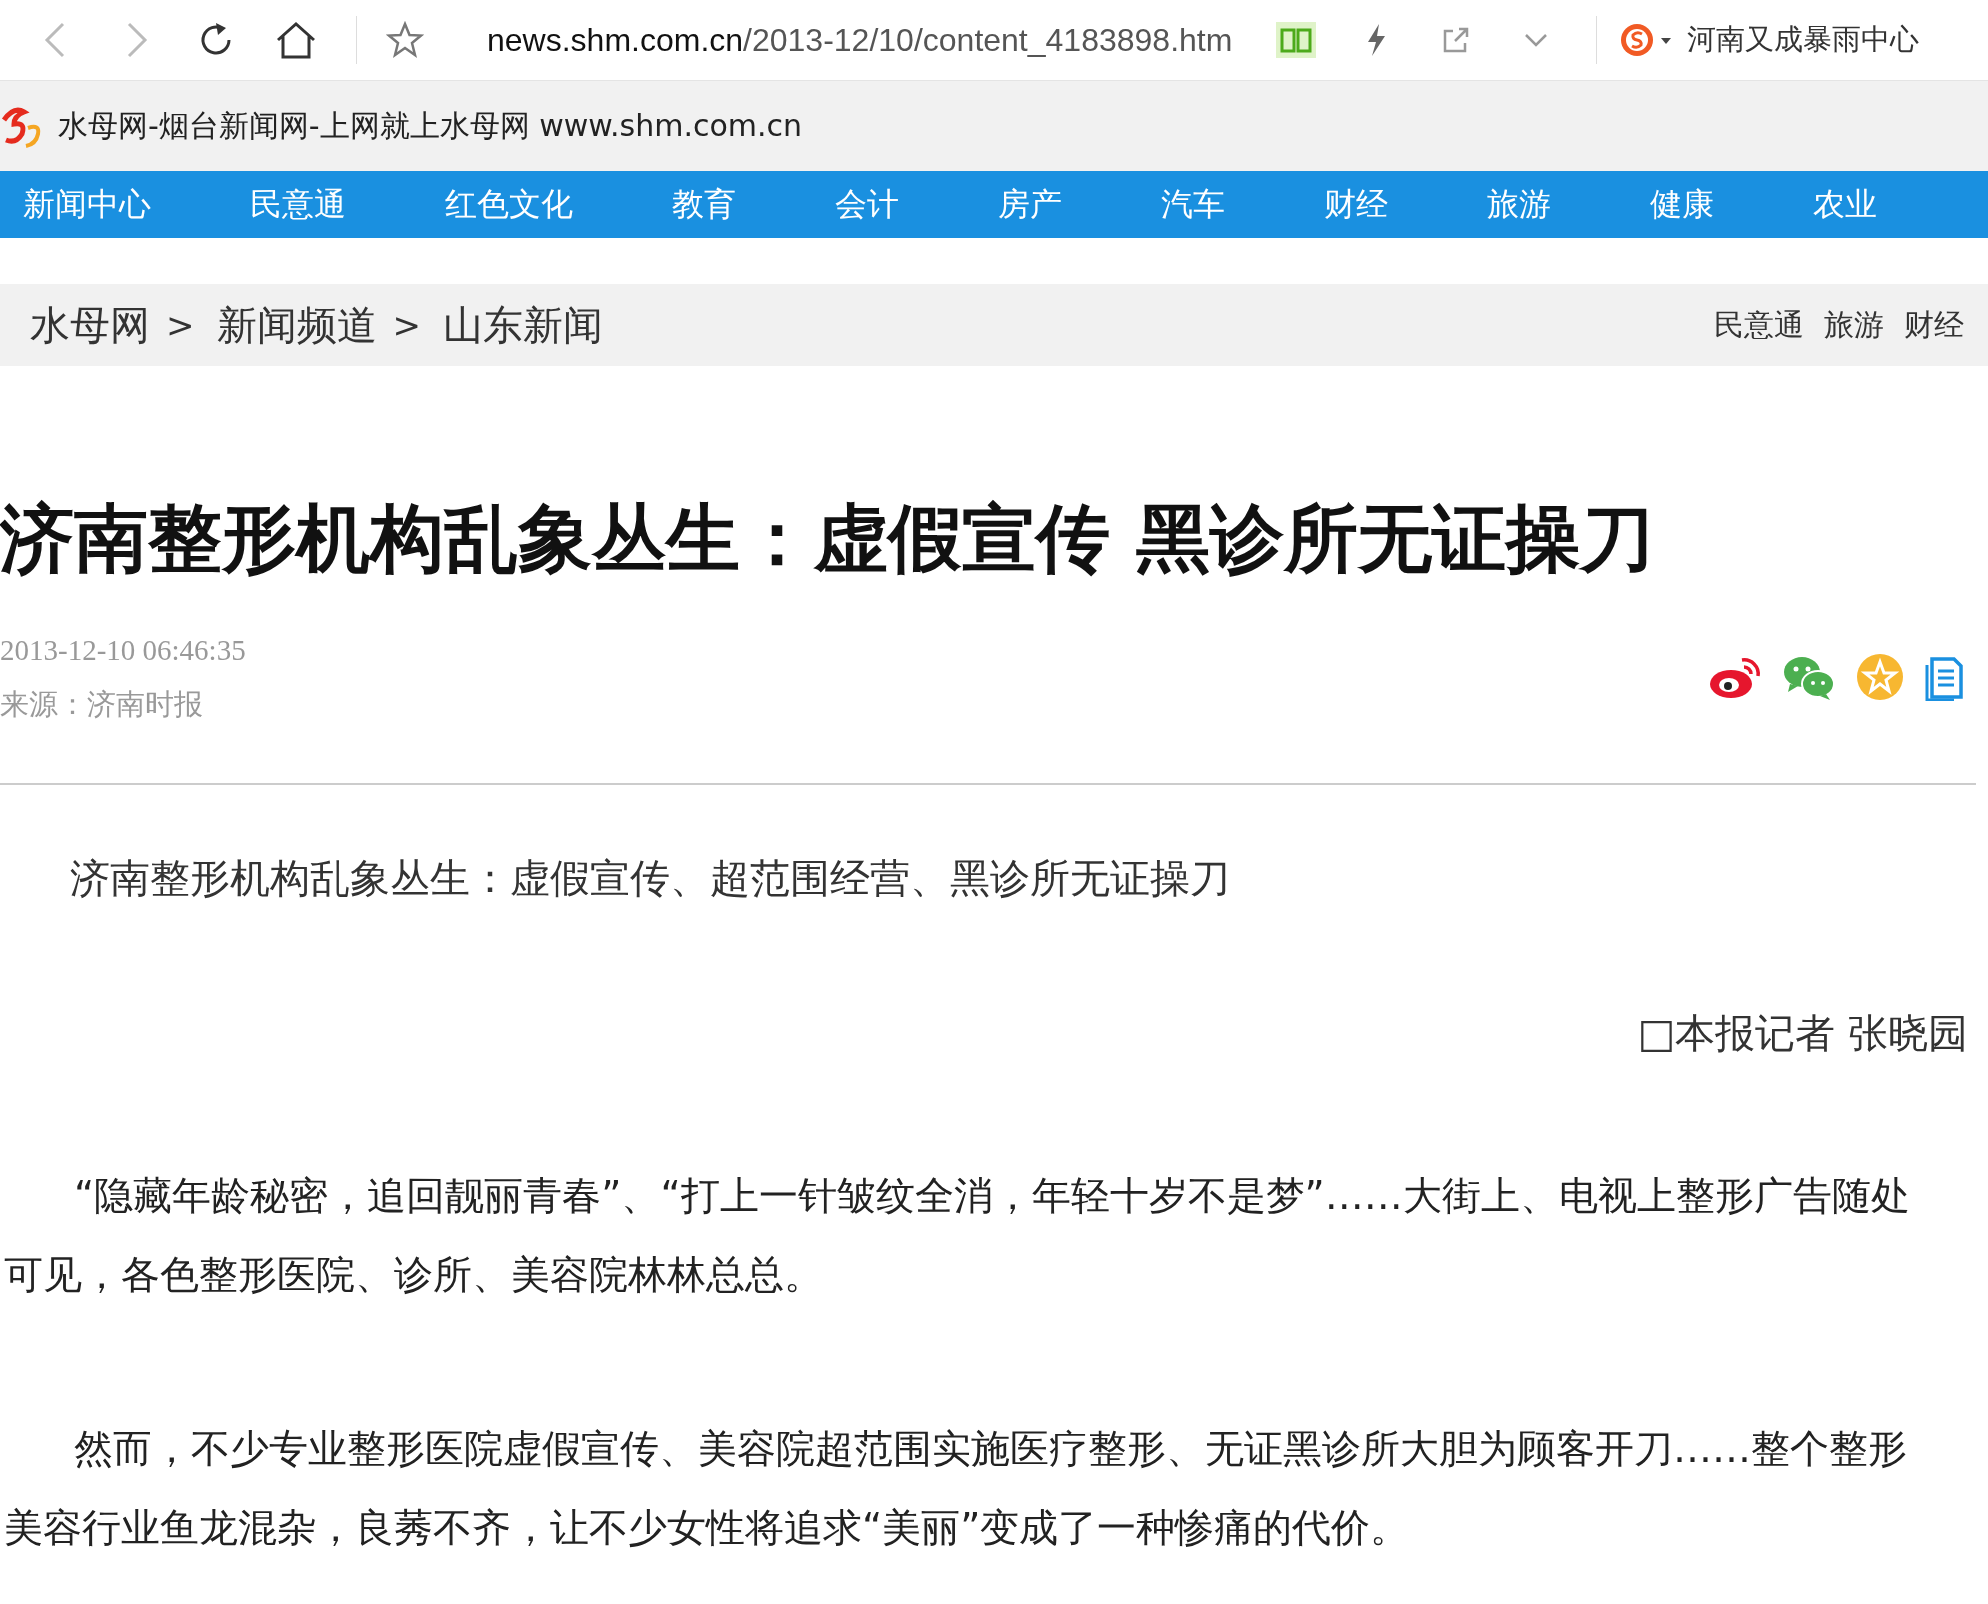 The height and width of the screenshot is (1604, 1988). I want to click on home-icon, so click(296, 40).